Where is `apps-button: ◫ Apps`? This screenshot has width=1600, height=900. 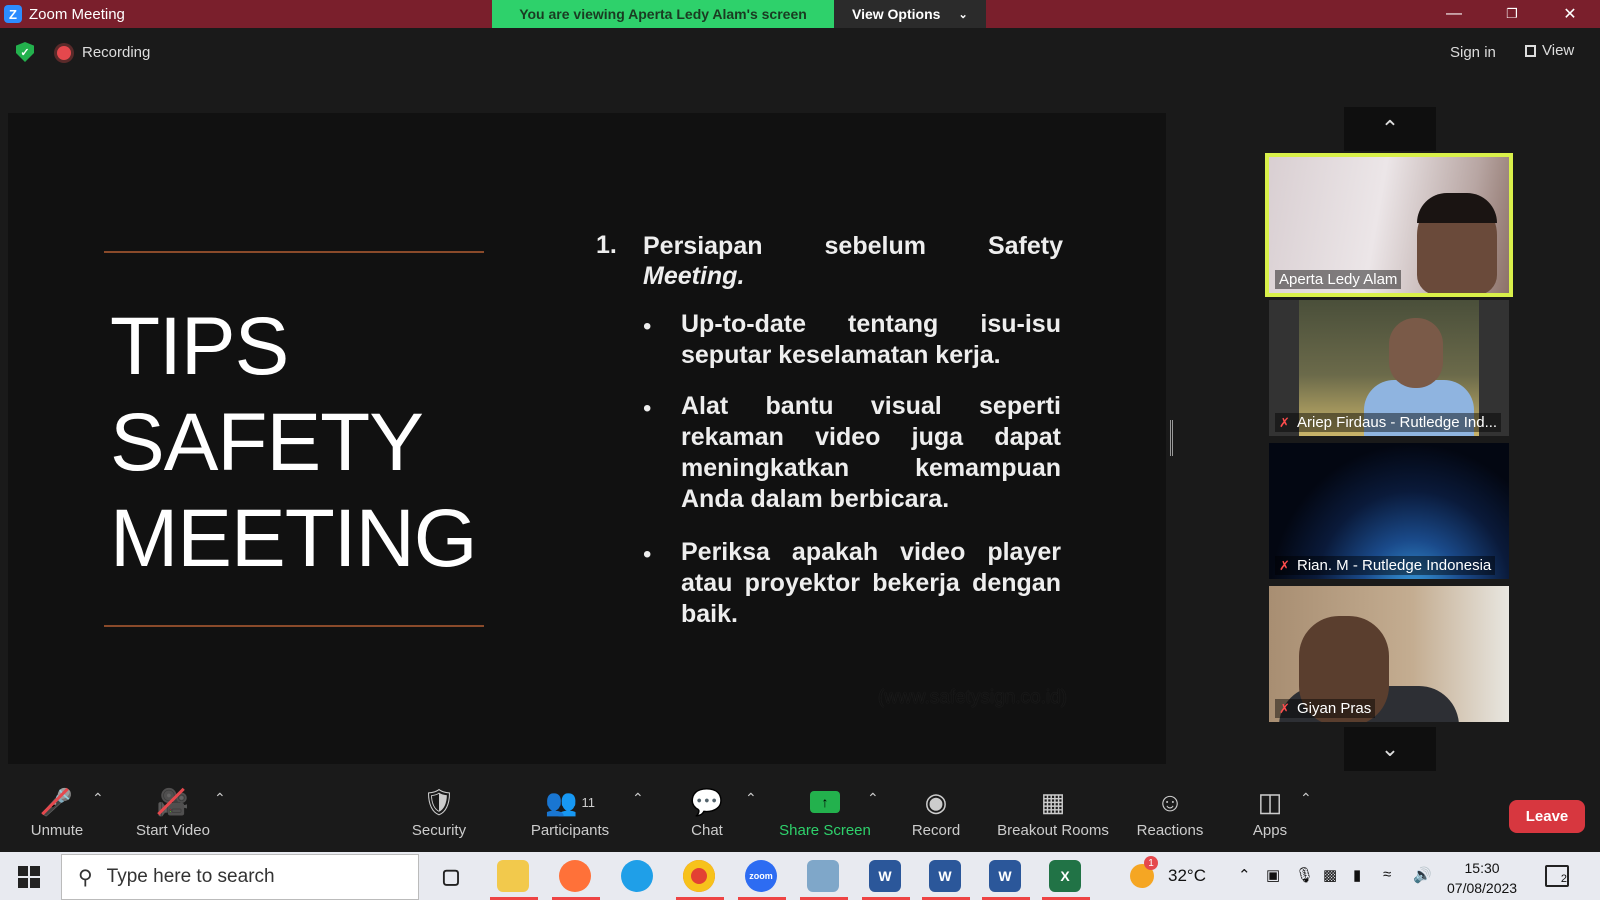
apps-button: ◫ Apps is located at coordinates (1270, 813).